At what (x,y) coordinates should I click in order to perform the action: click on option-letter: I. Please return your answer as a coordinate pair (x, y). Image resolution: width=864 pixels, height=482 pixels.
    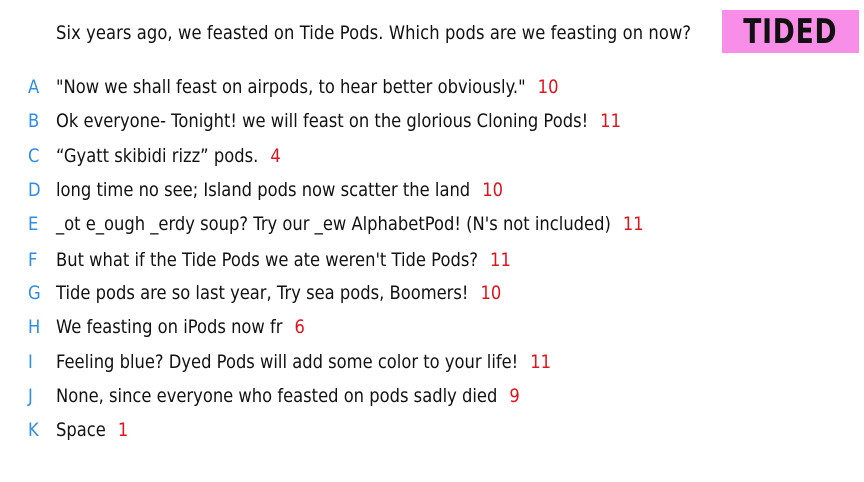
    Looking at the image, I should click on (30, 362).